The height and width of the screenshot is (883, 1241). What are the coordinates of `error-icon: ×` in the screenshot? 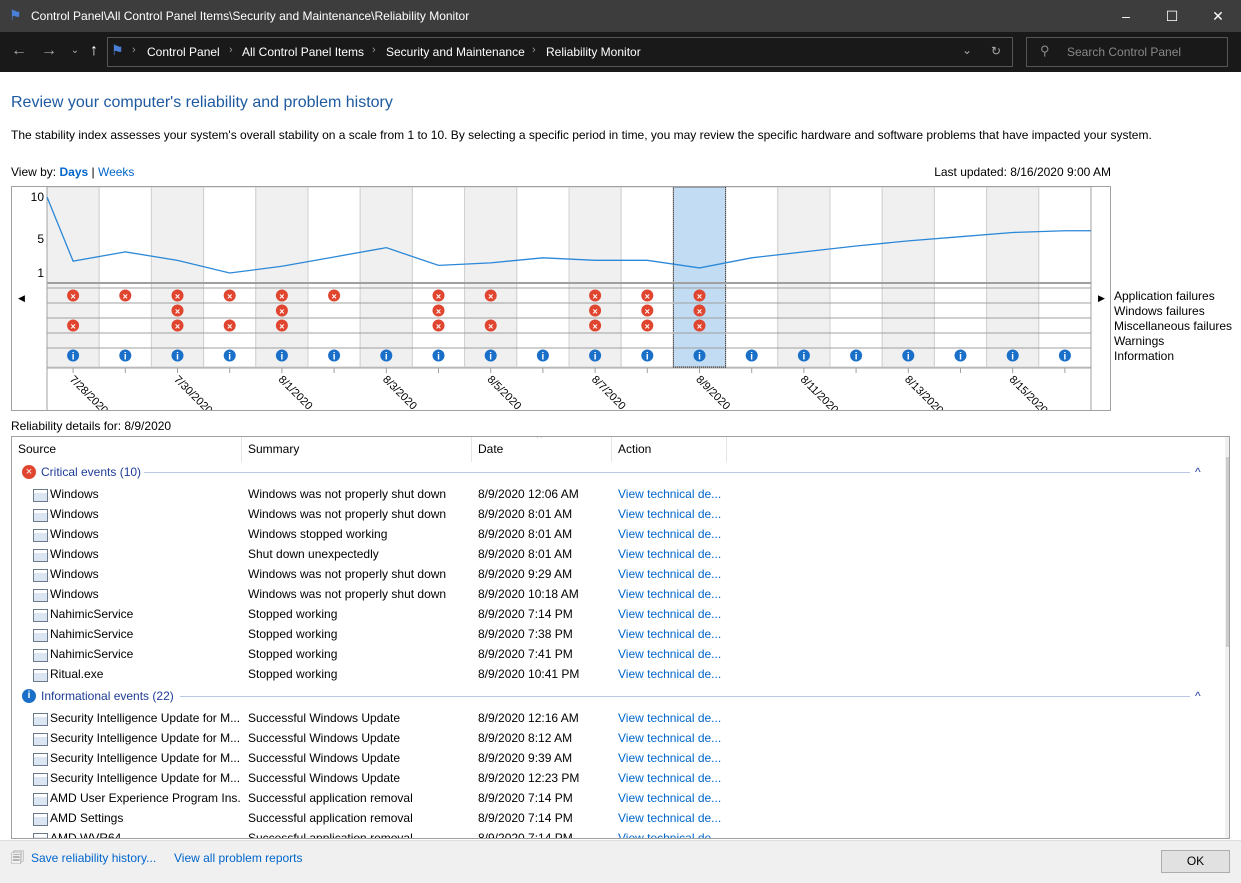 It's located at (699, 310).